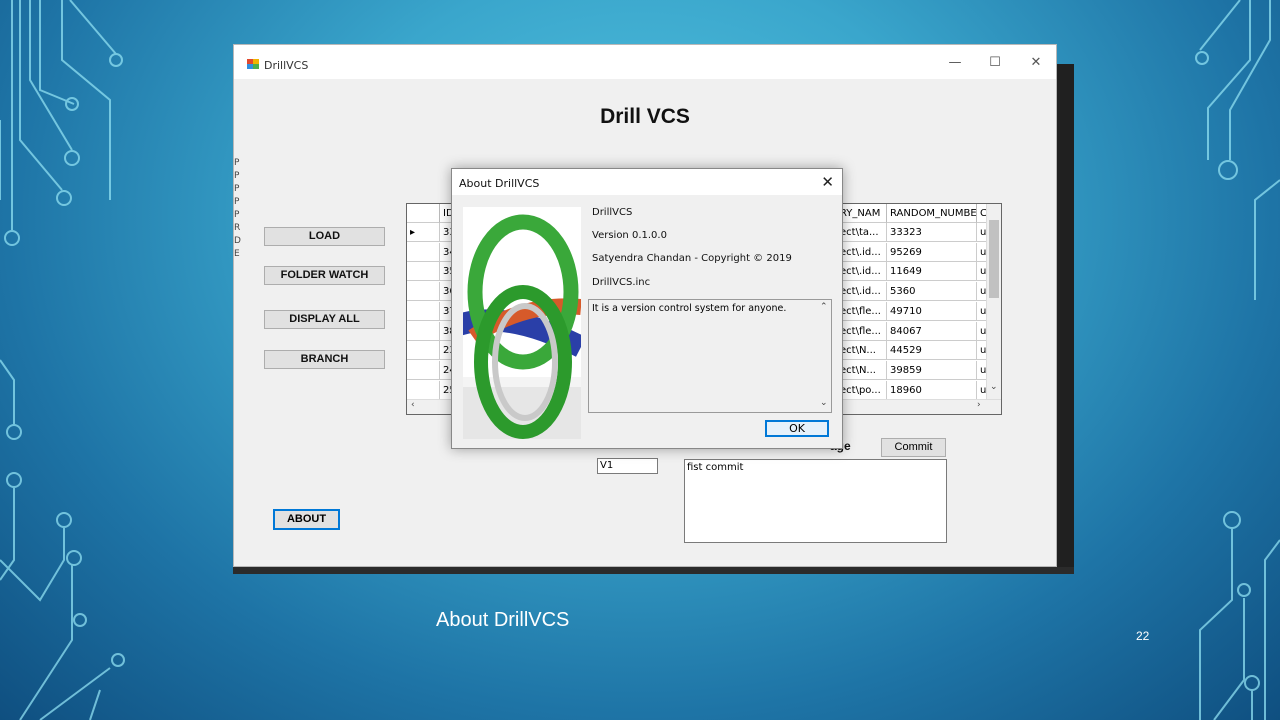  What do you see at coordinates (932, 351) in the screenshot?
I see `cell-random-number: 44529` at bounding box center [932, 351].